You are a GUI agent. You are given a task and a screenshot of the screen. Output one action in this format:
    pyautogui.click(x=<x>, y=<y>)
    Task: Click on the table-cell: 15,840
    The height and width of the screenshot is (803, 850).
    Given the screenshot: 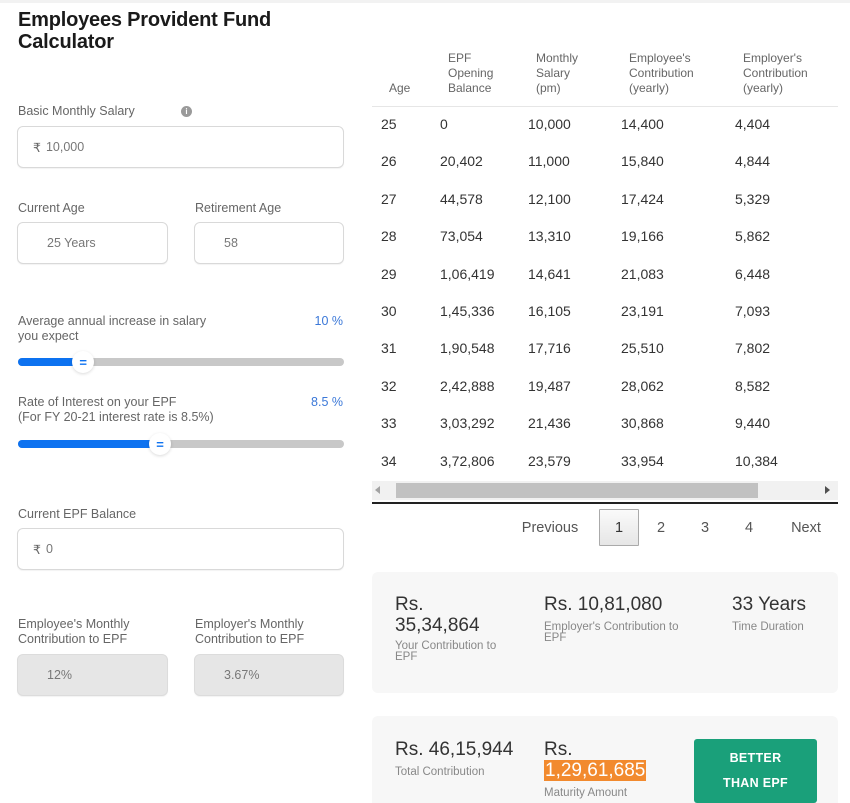 What is the action you would take?
    pyautogui.click(x=642, y=161)
    